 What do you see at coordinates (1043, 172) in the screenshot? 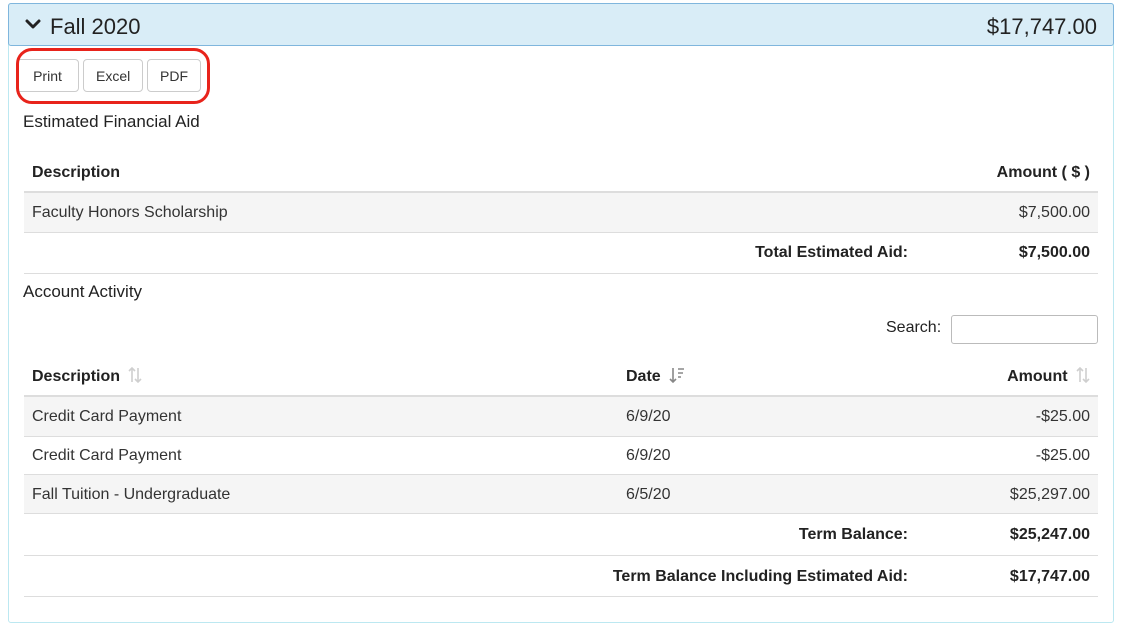
I see `aid-col-amount: Amount ( $ )` at bounding box center [1043, 172].